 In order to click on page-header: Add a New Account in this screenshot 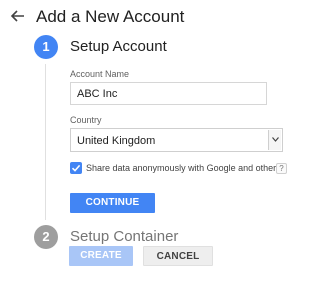, I will do `click(146, 17)`.